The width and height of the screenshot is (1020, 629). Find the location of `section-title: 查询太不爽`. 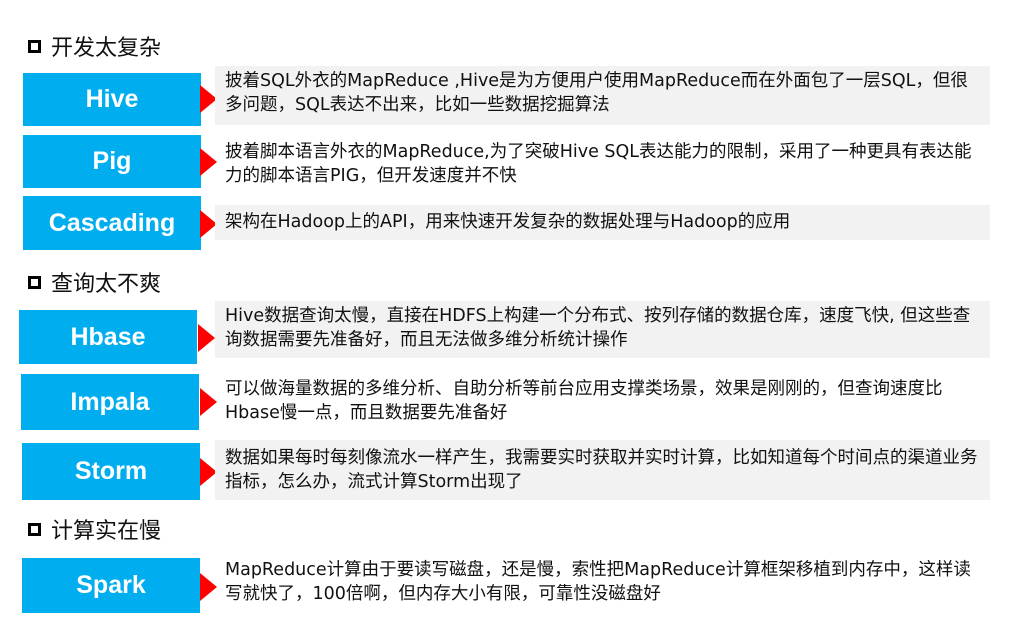

section-title: 查询太不爽 is located at coordinates (106, 284).